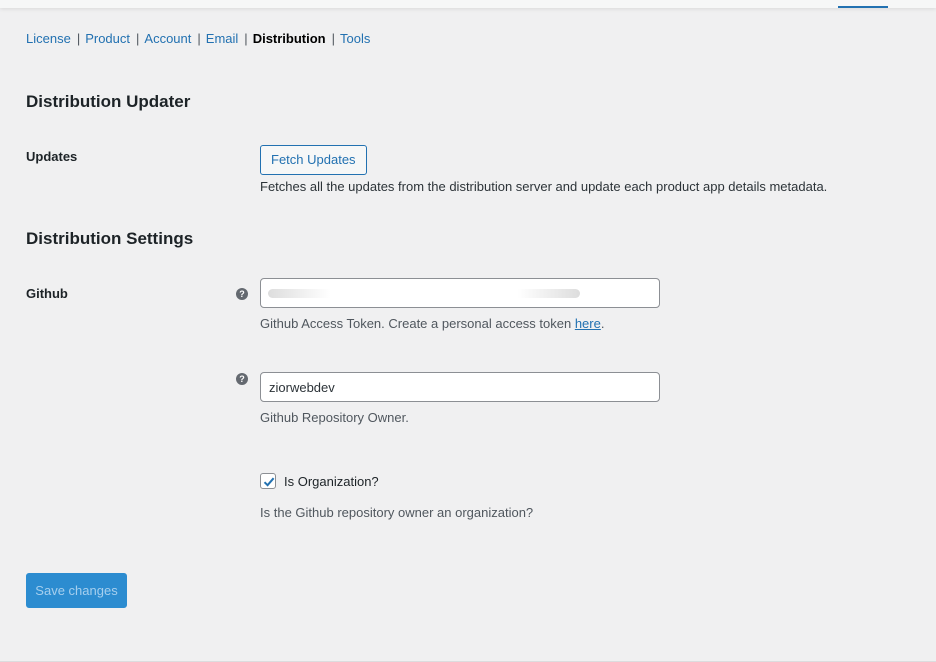 The image size is (936, 662). I want to click on redacted-token-overlay, so click(424, 293).